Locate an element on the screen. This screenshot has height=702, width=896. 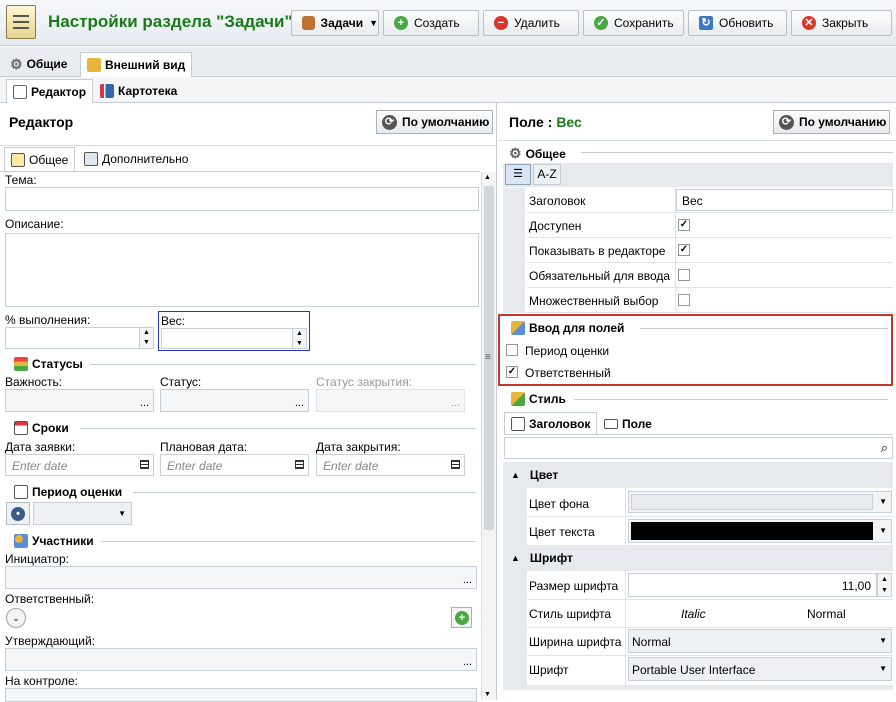
weight-input: ▲ ▼ is located at coordinates (234, 338).